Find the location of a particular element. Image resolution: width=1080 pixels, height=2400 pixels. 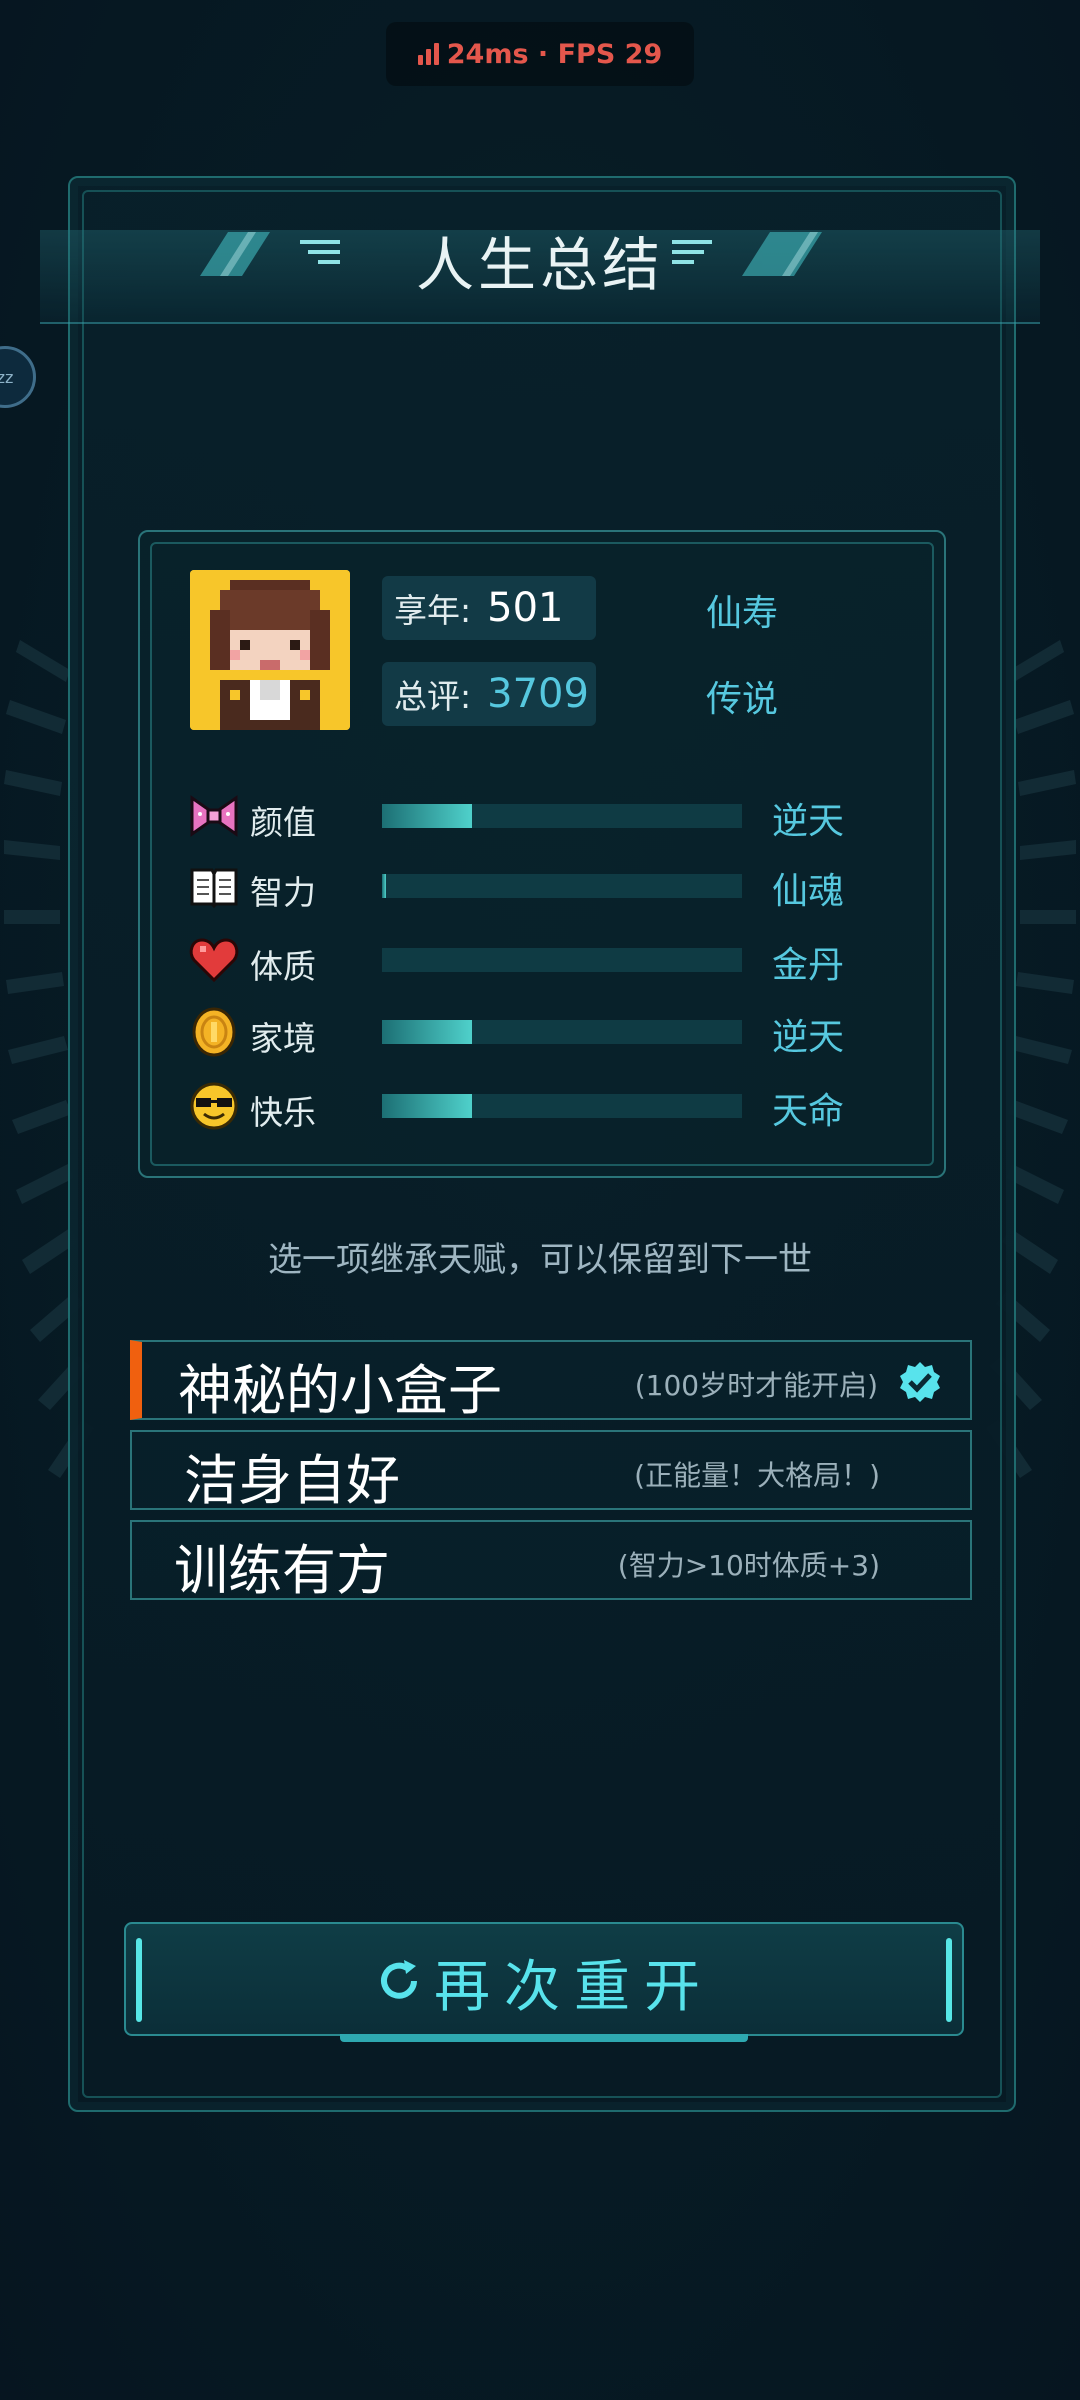

character-avatar is located at coordinates (270, 650).